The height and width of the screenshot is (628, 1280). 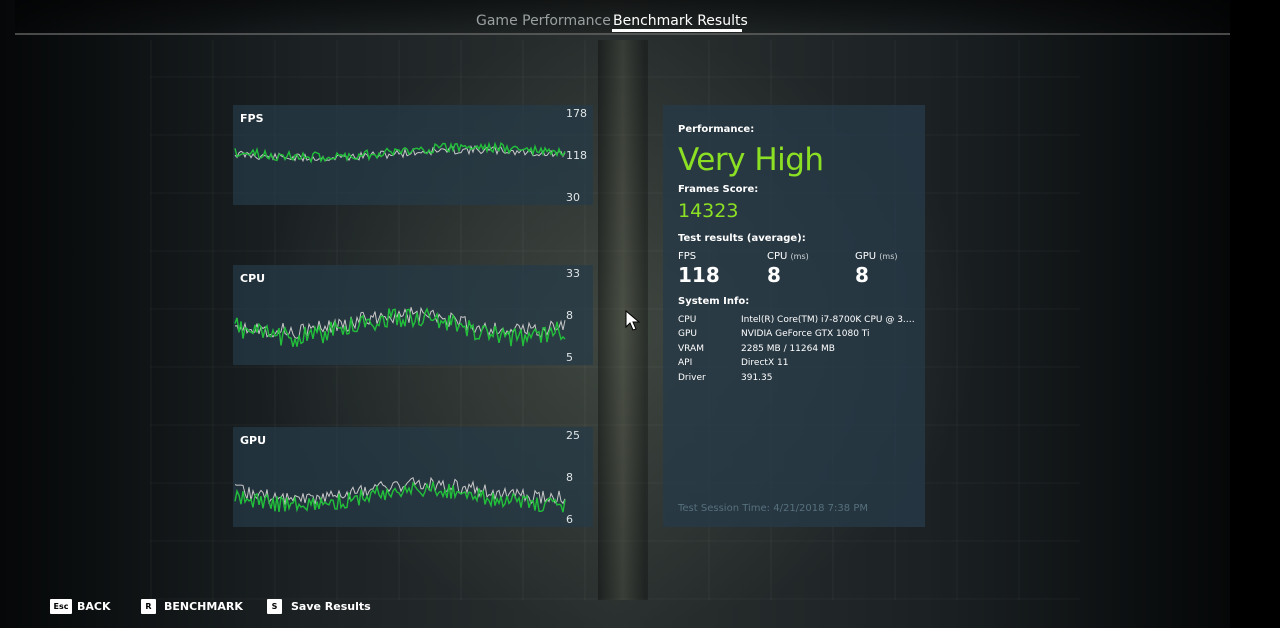 I want to click on frames-score-label: Frames Score:, so click(x=718, y=189).